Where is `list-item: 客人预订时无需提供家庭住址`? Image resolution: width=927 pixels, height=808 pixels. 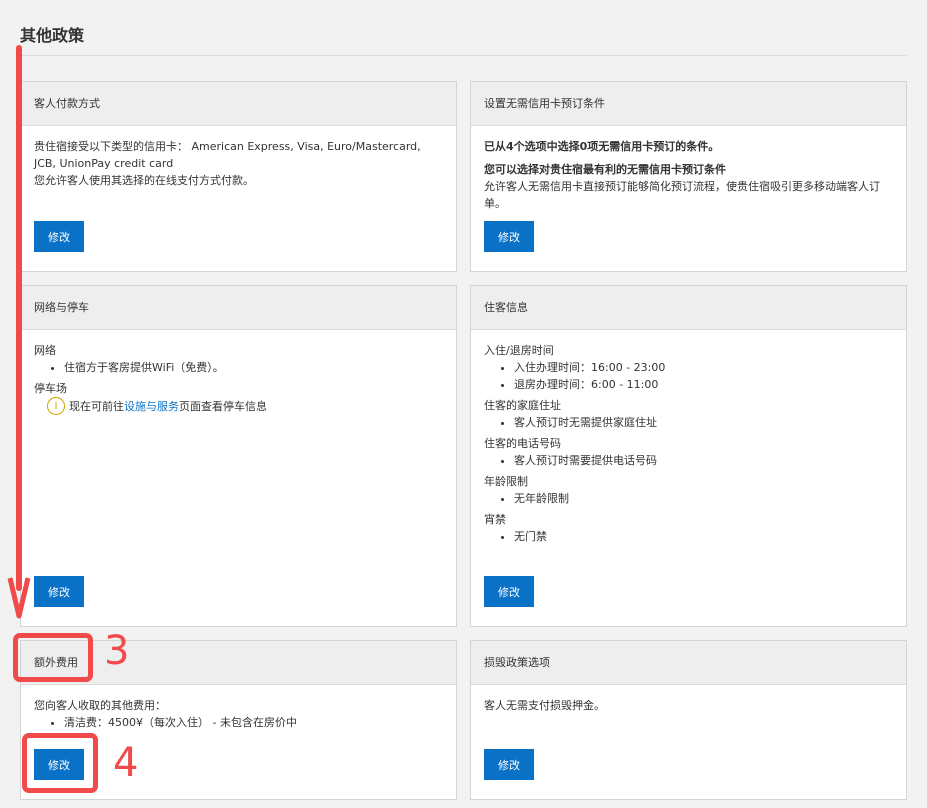
list-item: 客人预订时无需提供家庭住址 is located at coordinates (703, 422).